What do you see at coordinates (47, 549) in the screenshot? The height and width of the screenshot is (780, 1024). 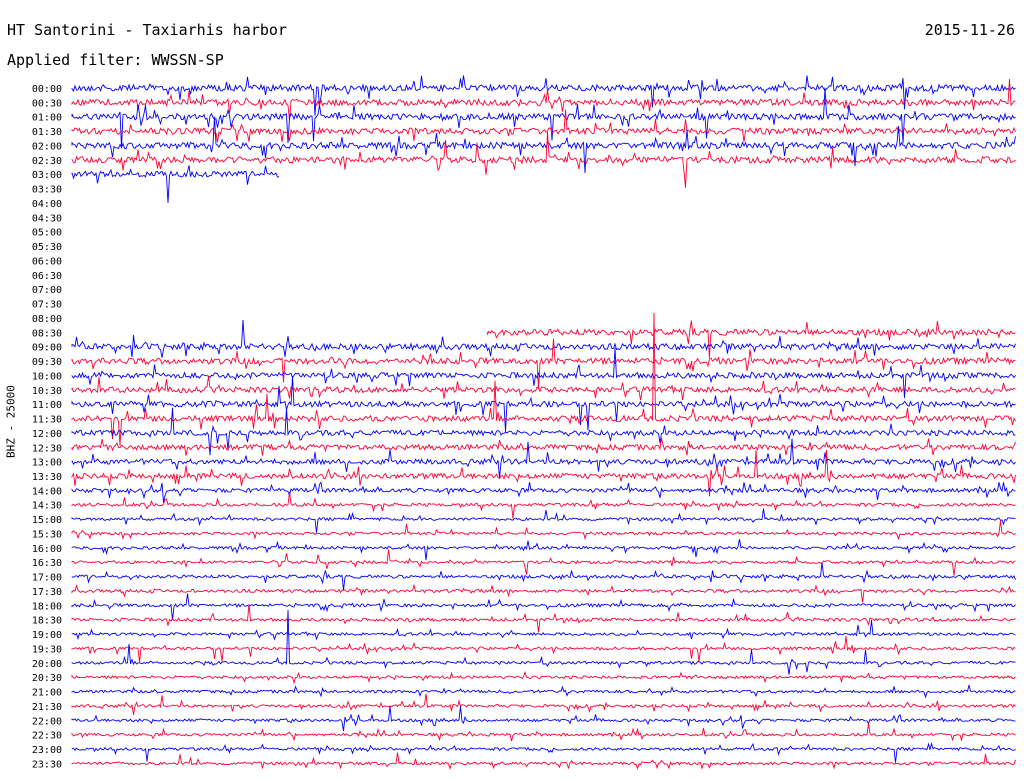 I see `time-label: 16:00` at bounding box center [47, 549].